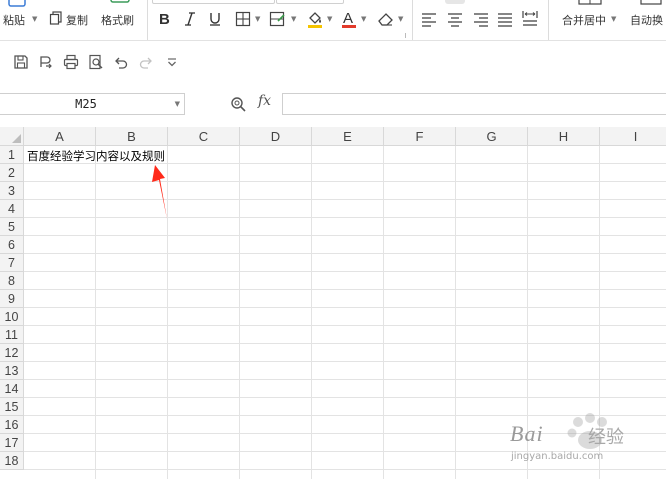 This screenshot has width=666, height=479. I want to click on merge-center-icon, so click(590, 2).